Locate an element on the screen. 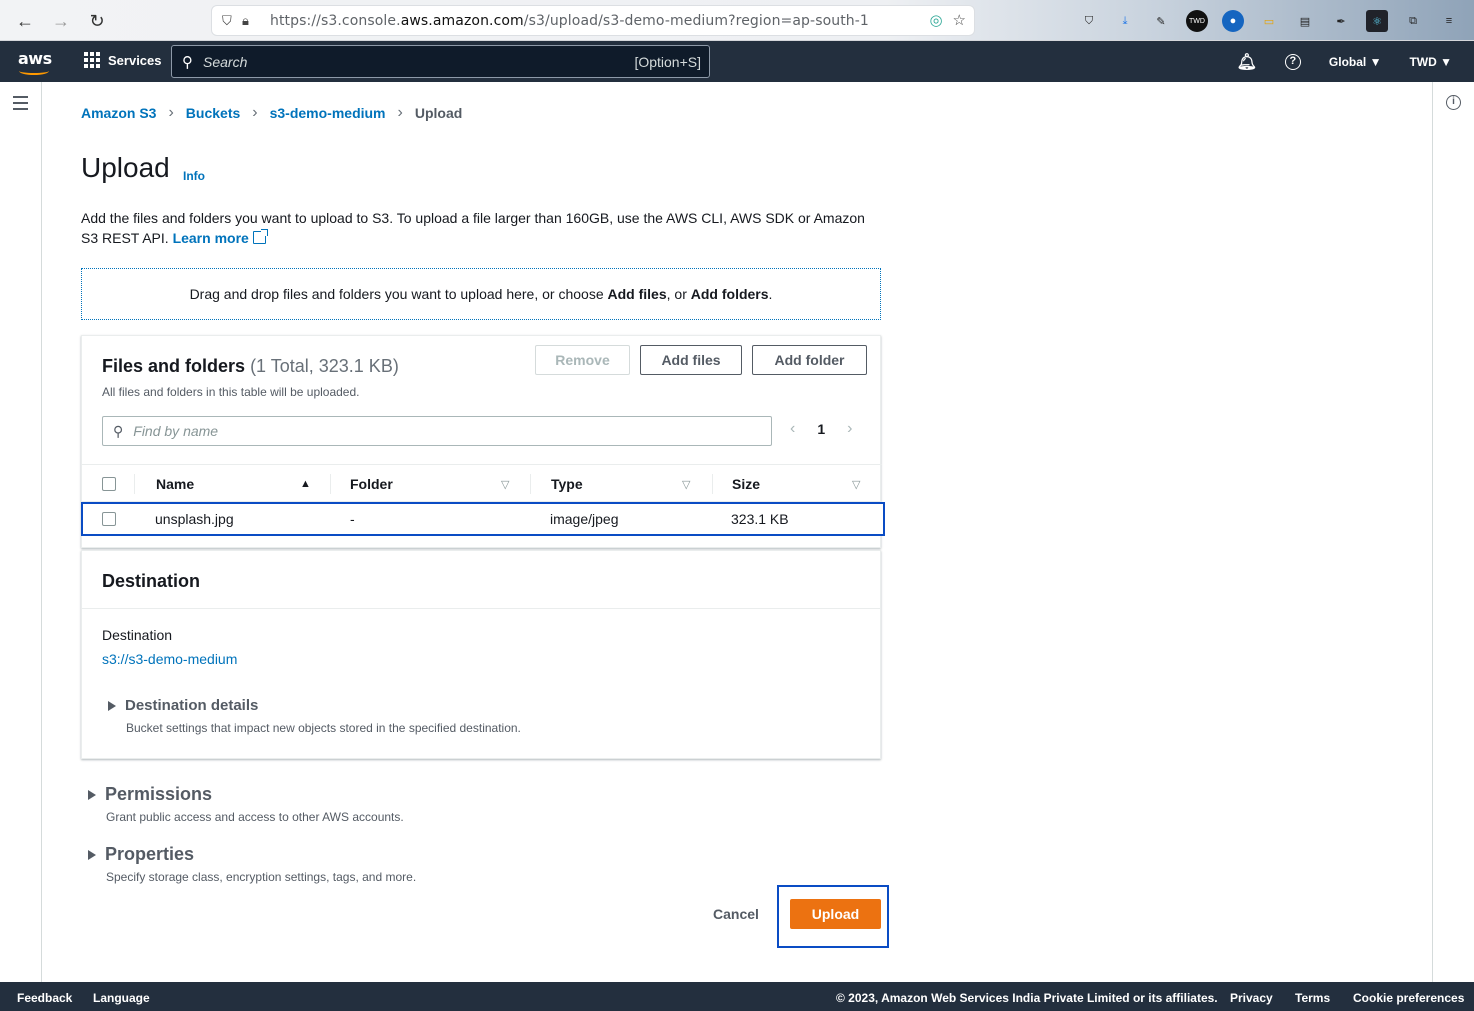 Image resolution: width=1474 pixels, height=1011 pixels. permissions-expander: Permissions is located at coordinates (150, 794).